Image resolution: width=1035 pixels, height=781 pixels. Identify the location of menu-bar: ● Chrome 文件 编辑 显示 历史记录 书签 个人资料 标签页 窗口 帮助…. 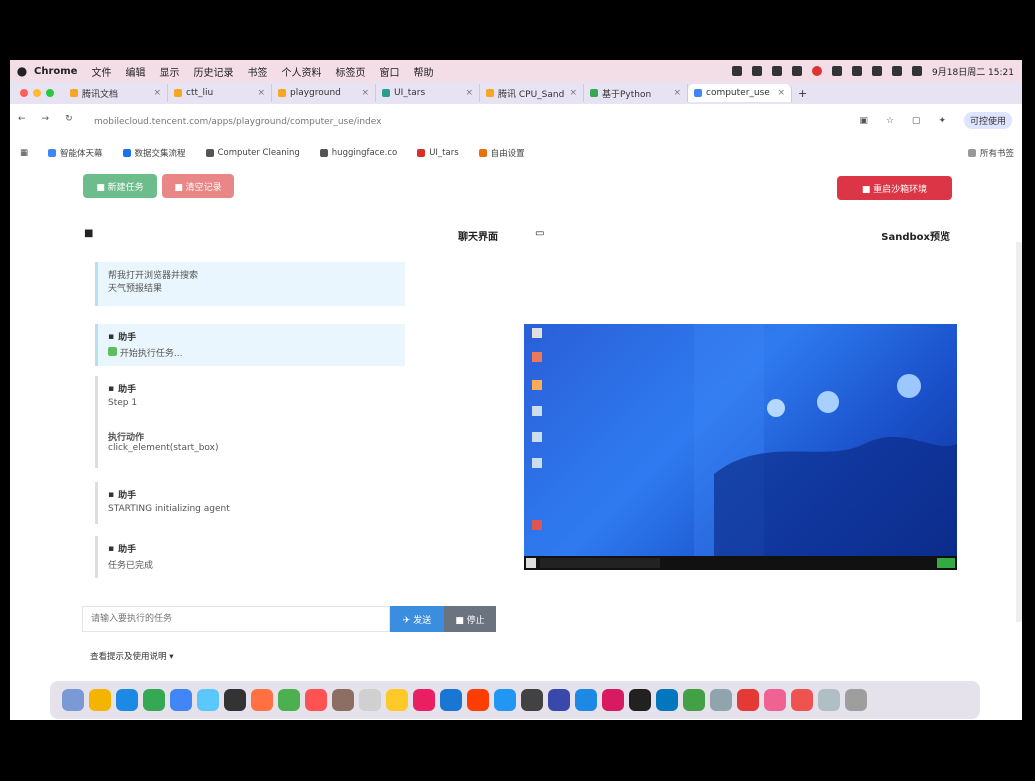
(516, 71).